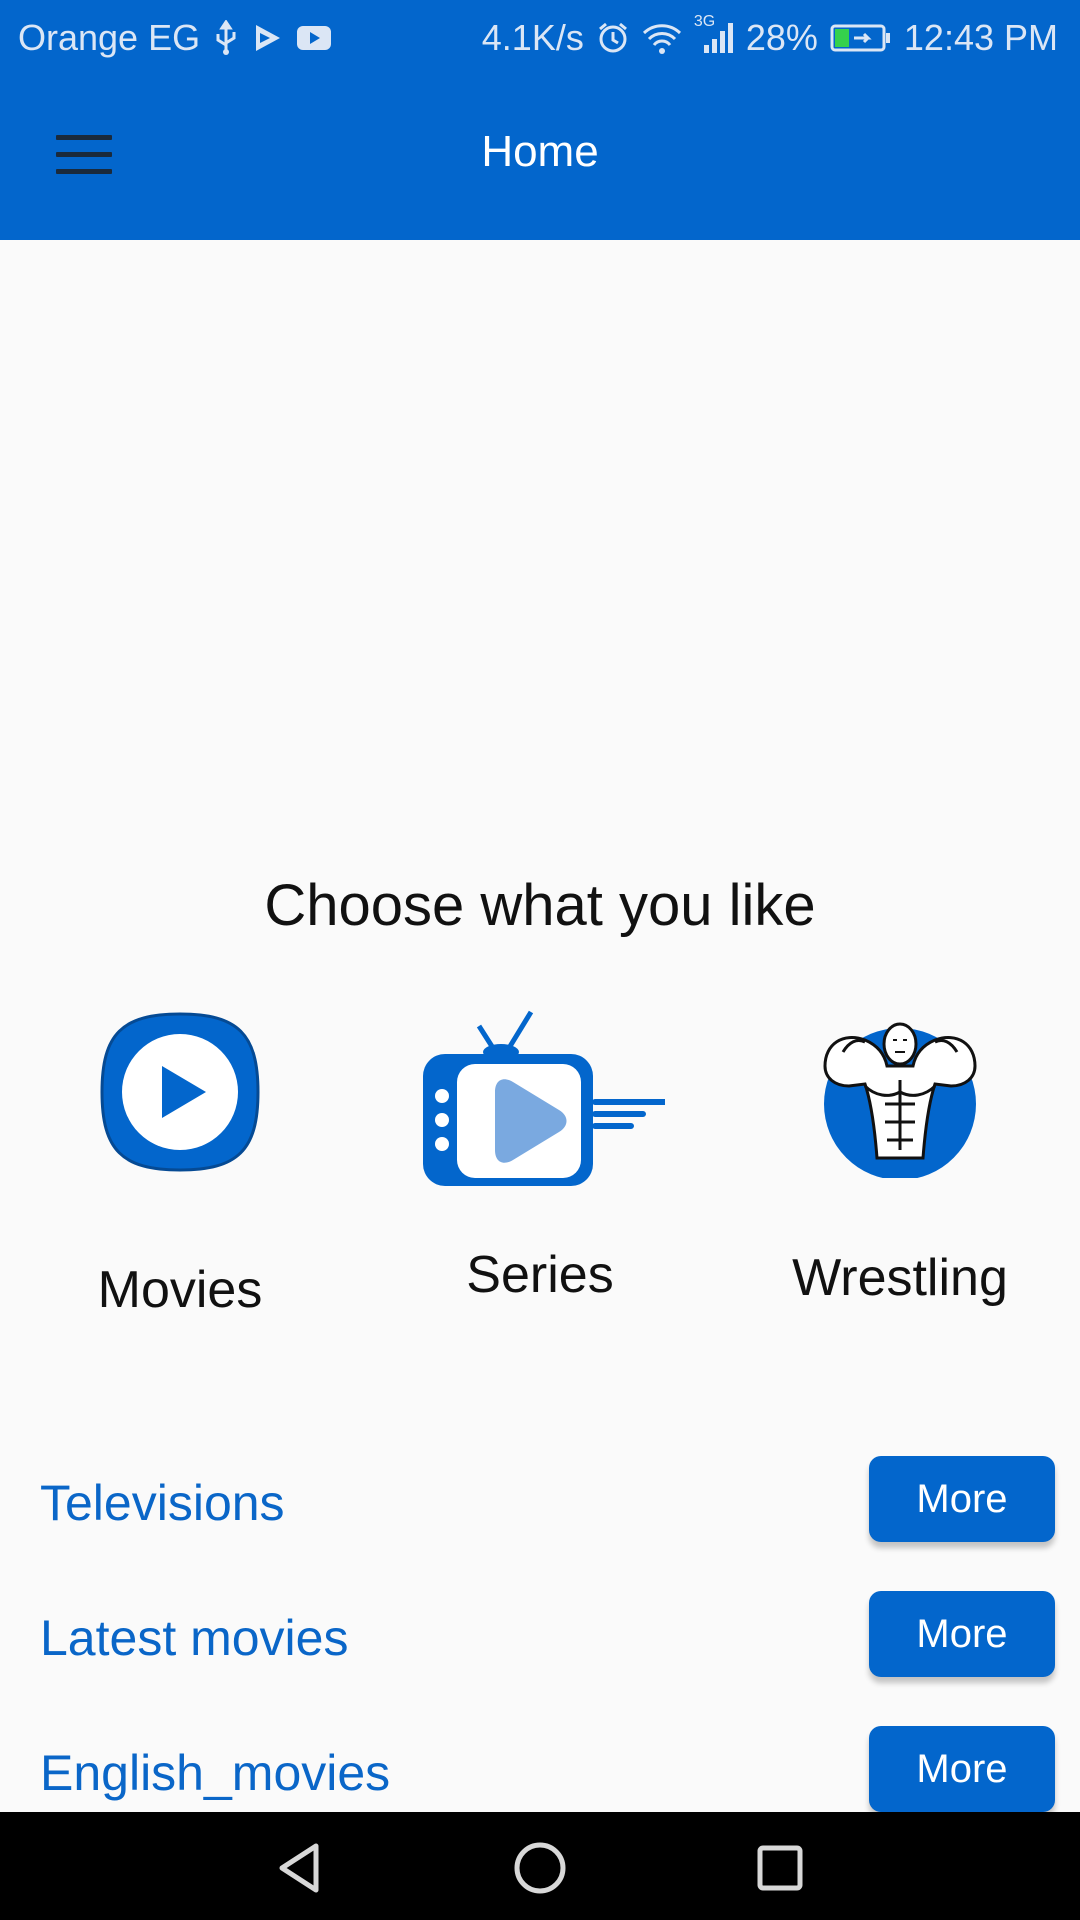 The width and height of the screenshot is (1080, 1920). I want to click on section-title: English_movies, so click(215, 1773).